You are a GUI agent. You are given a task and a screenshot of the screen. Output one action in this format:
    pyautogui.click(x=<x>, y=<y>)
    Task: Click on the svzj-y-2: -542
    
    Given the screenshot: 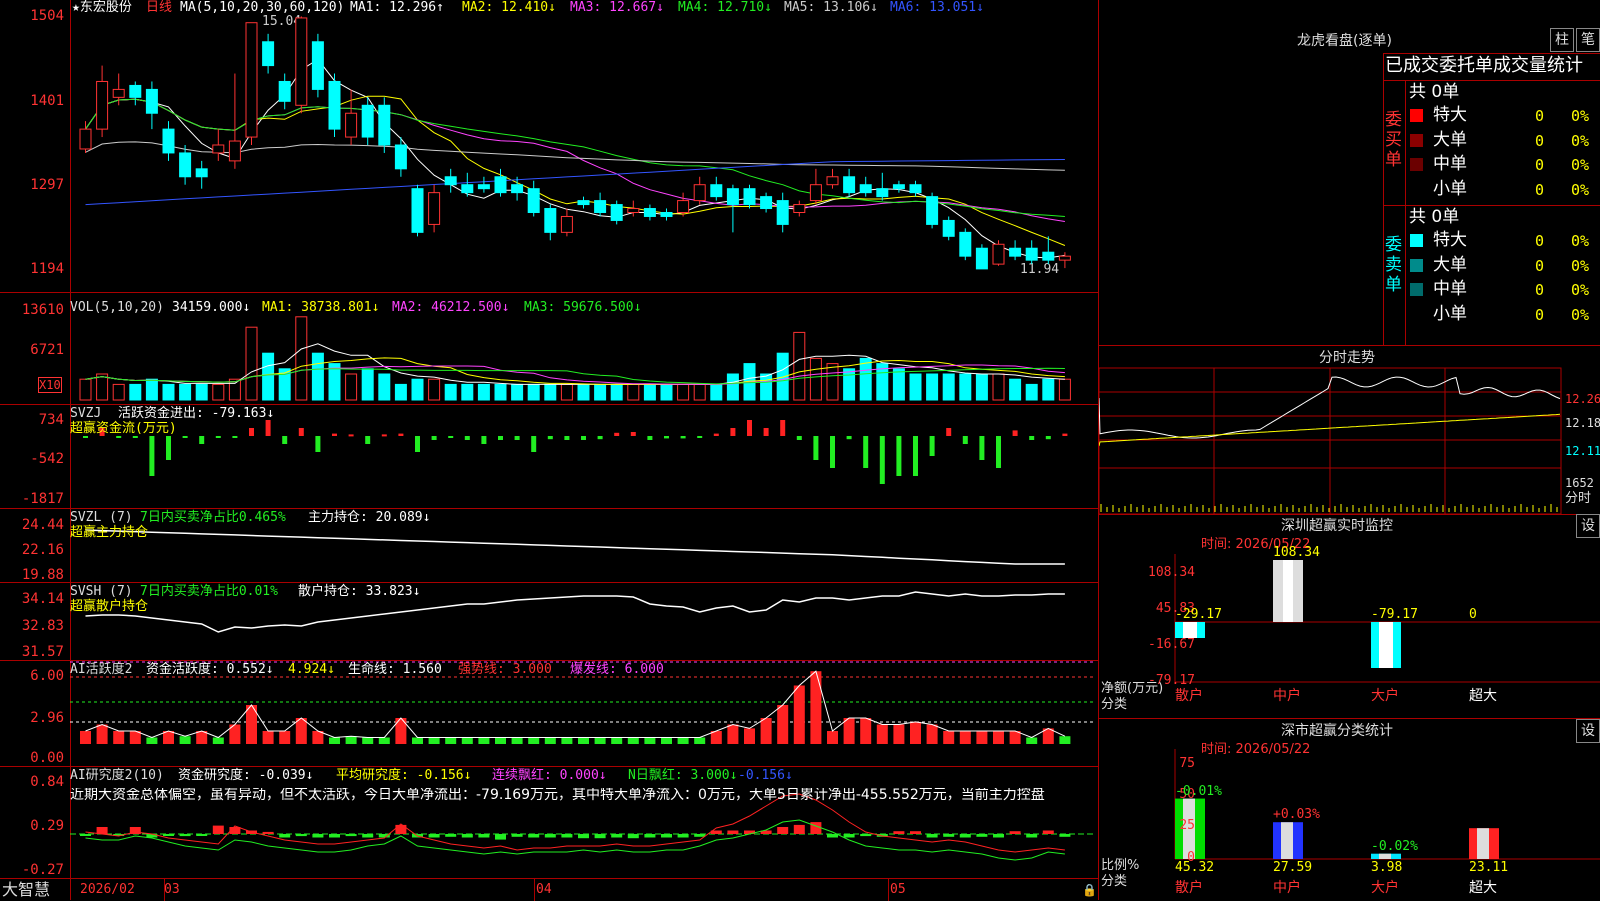 What is the action you would take?
    pyautogui.click(x=47, y=459)
    